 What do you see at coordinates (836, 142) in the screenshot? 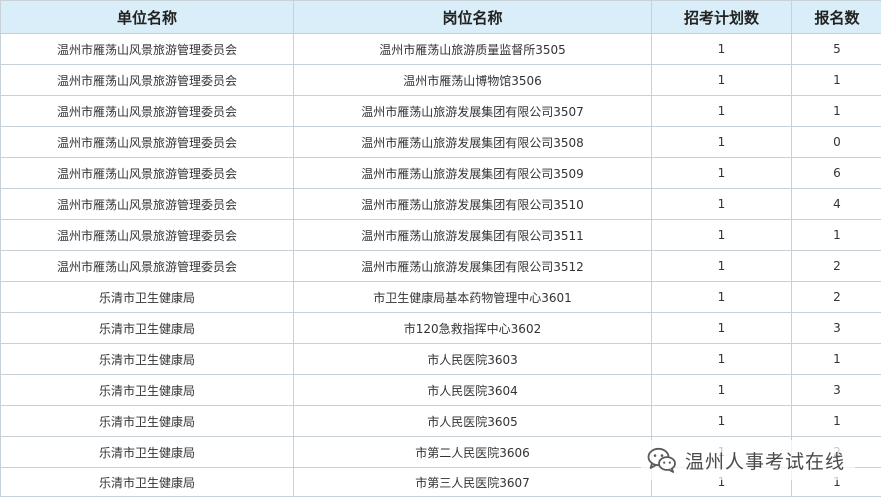
I see `cell-applicants: 0` at bounding box center [836, 142].